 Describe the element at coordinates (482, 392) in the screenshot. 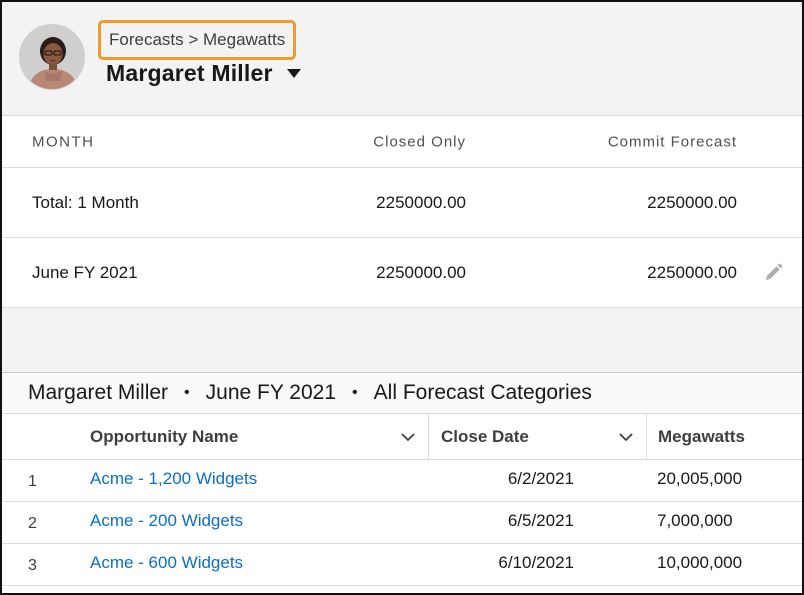

I see `detail-category: All Forecast Categories` at that location.